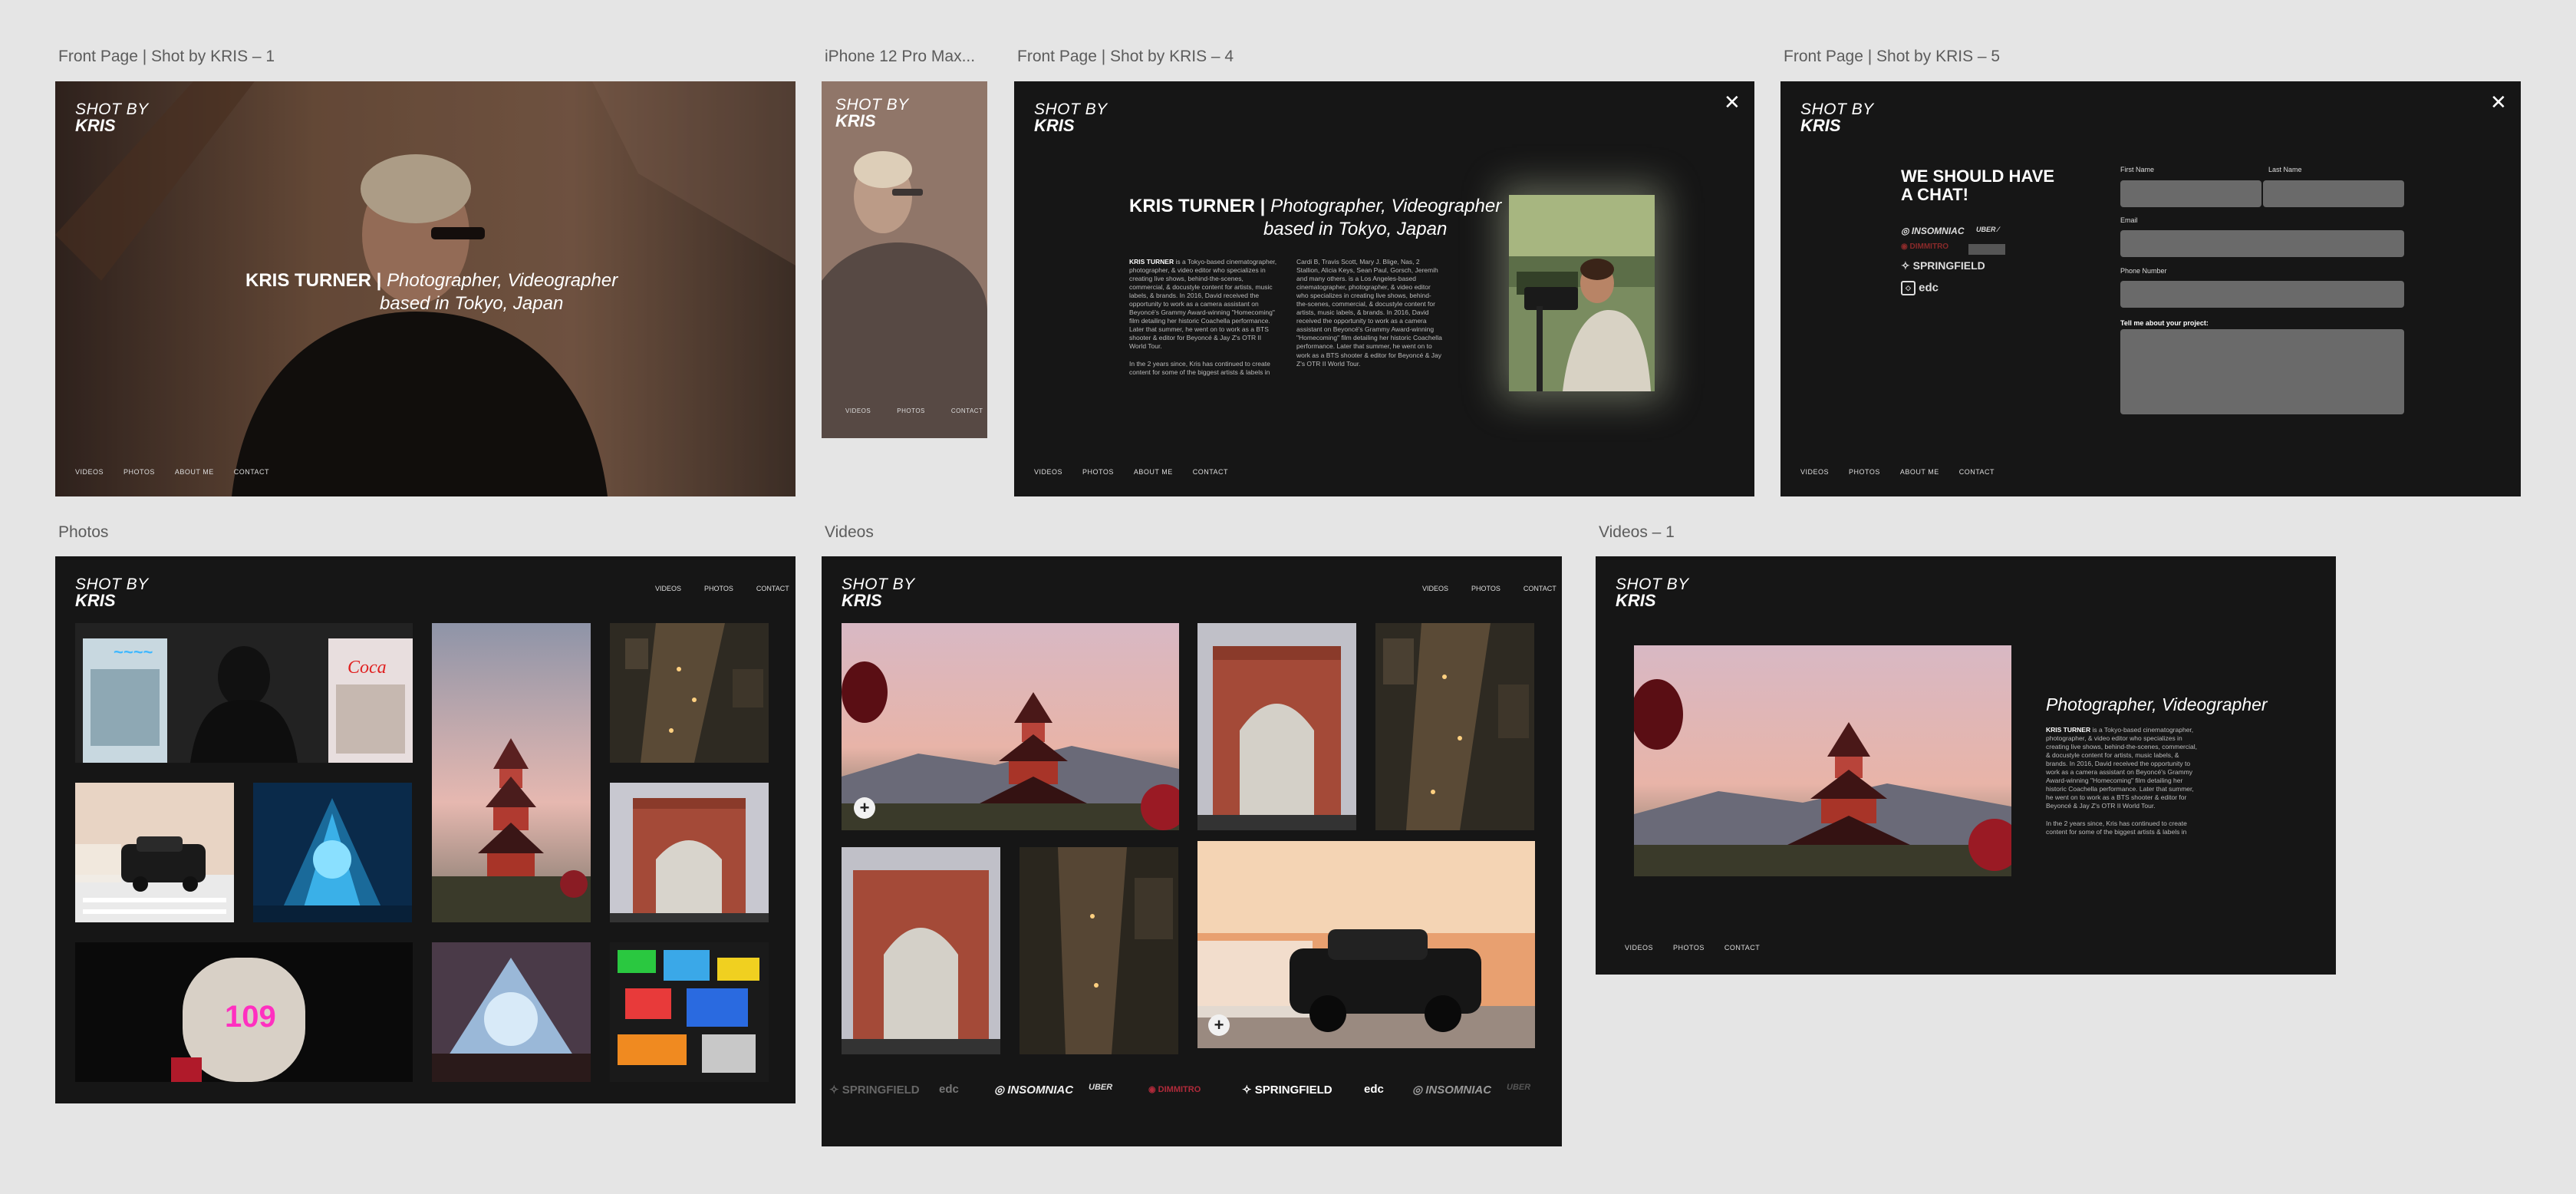 This screenshot has height=1194, width=2576. Describe the element at coordinates (1814, 472) in the screenshot. I see `fp5-nav-videos: VIDEOS` at that location.